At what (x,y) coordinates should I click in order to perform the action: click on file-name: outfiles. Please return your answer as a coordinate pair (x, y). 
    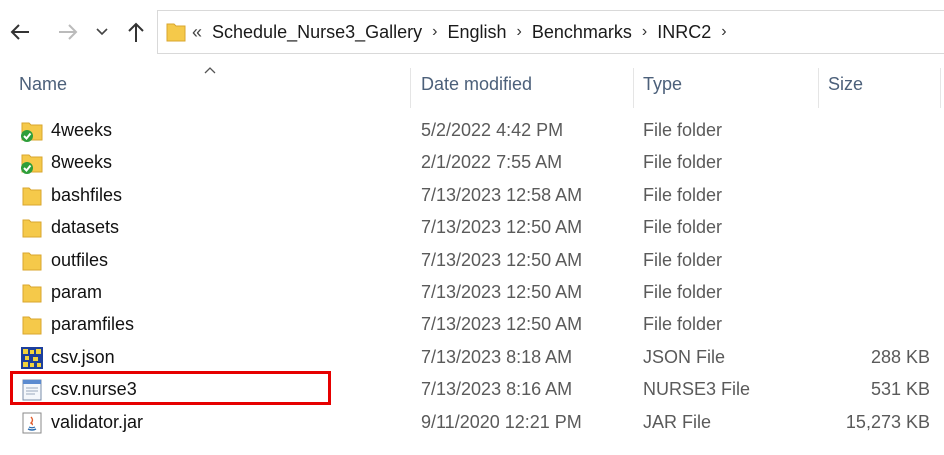
    Looking at the image, I should click on (79, 260).